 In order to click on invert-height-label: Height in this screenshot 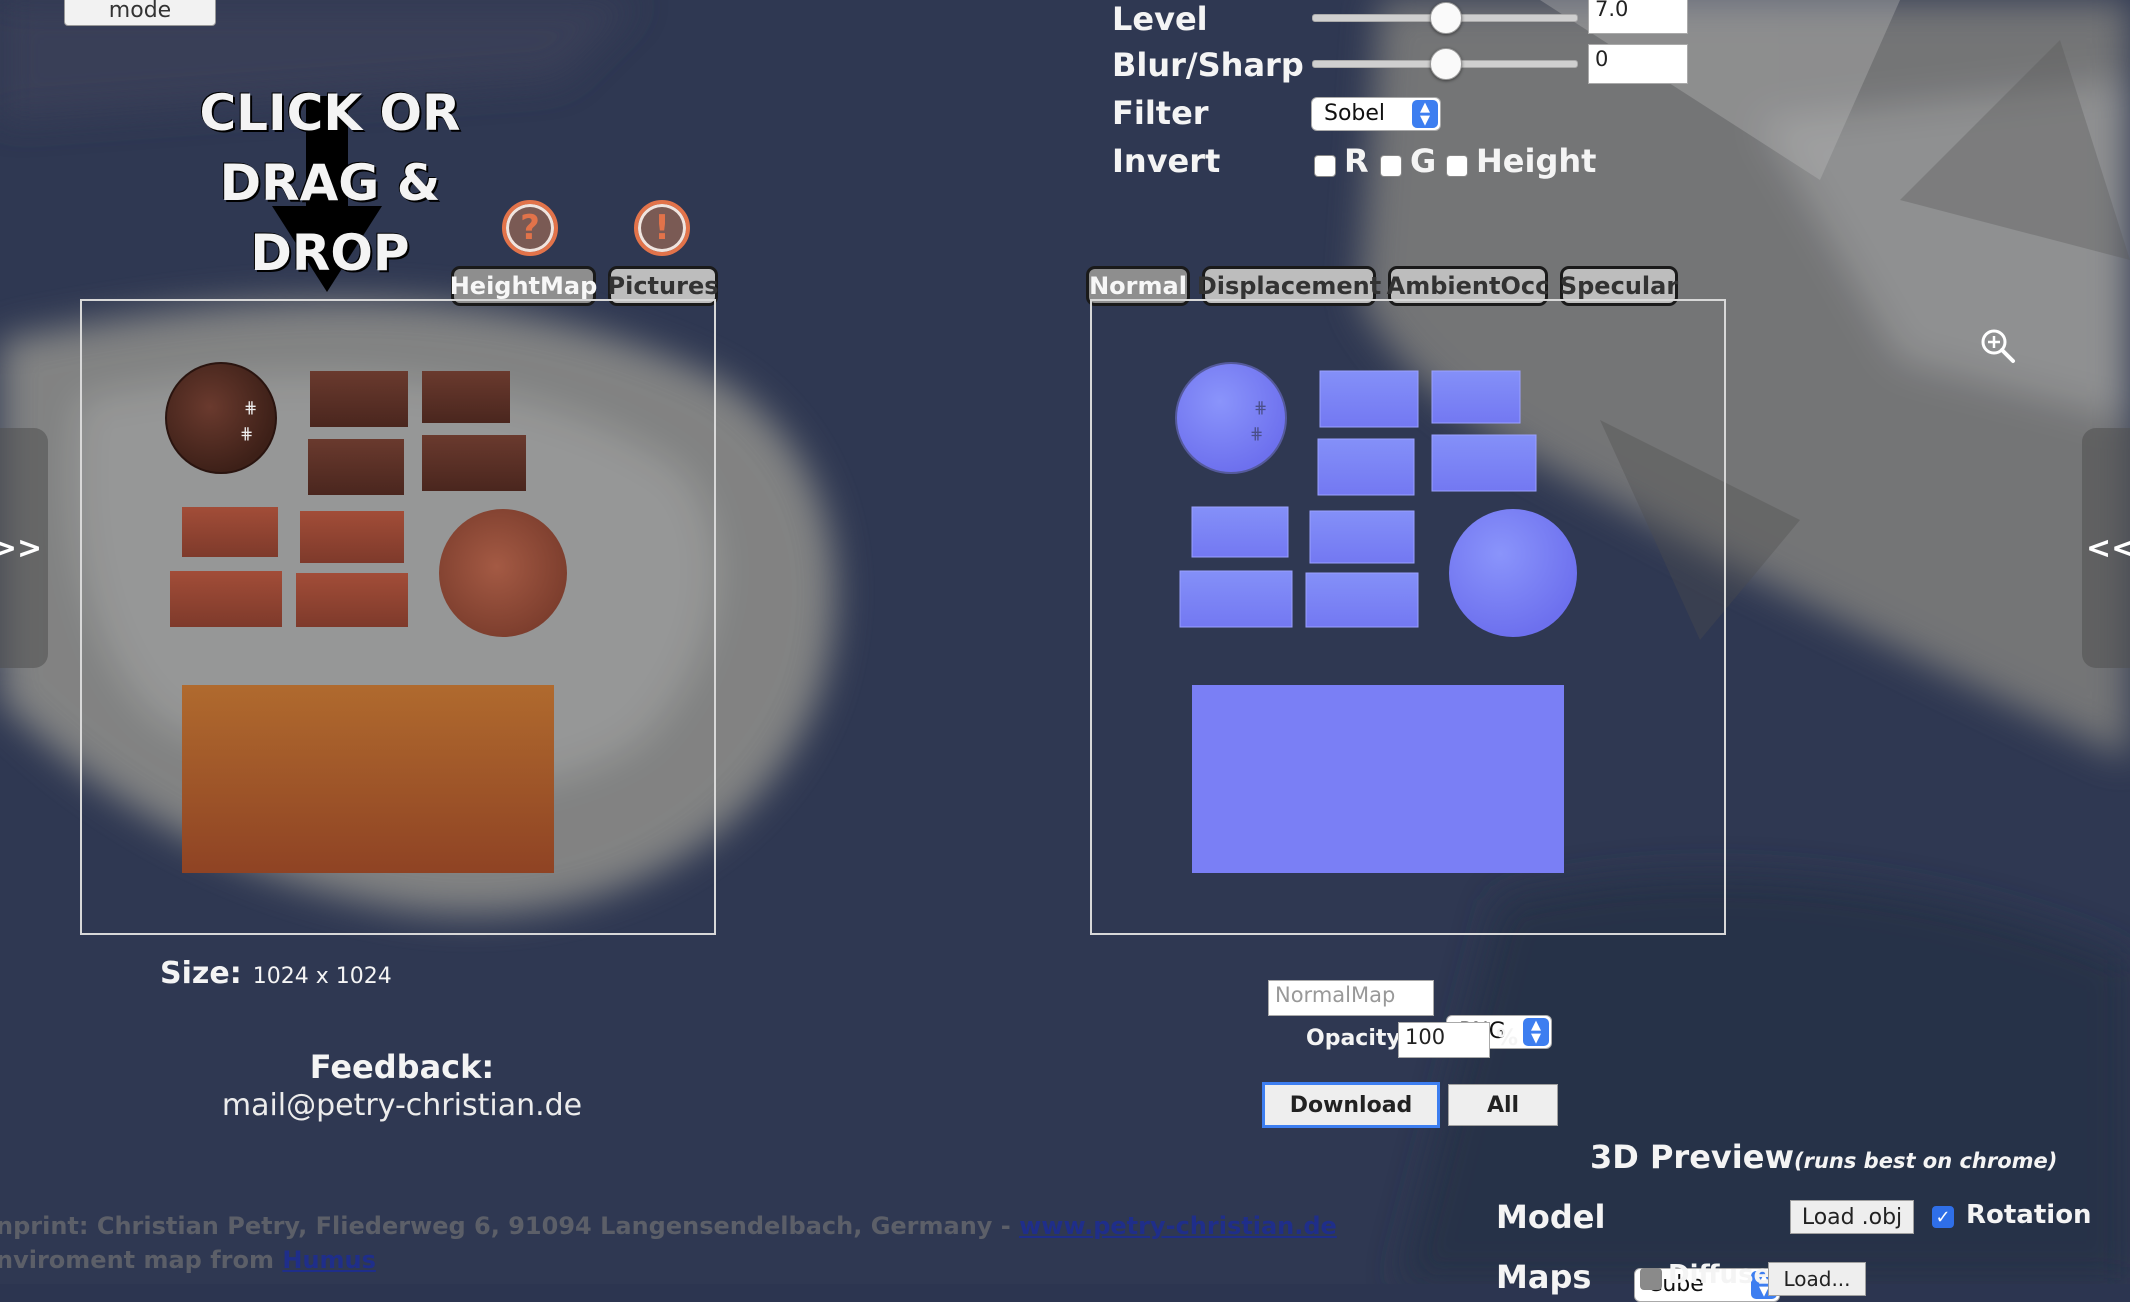, I will do `click(1536, 161)`.